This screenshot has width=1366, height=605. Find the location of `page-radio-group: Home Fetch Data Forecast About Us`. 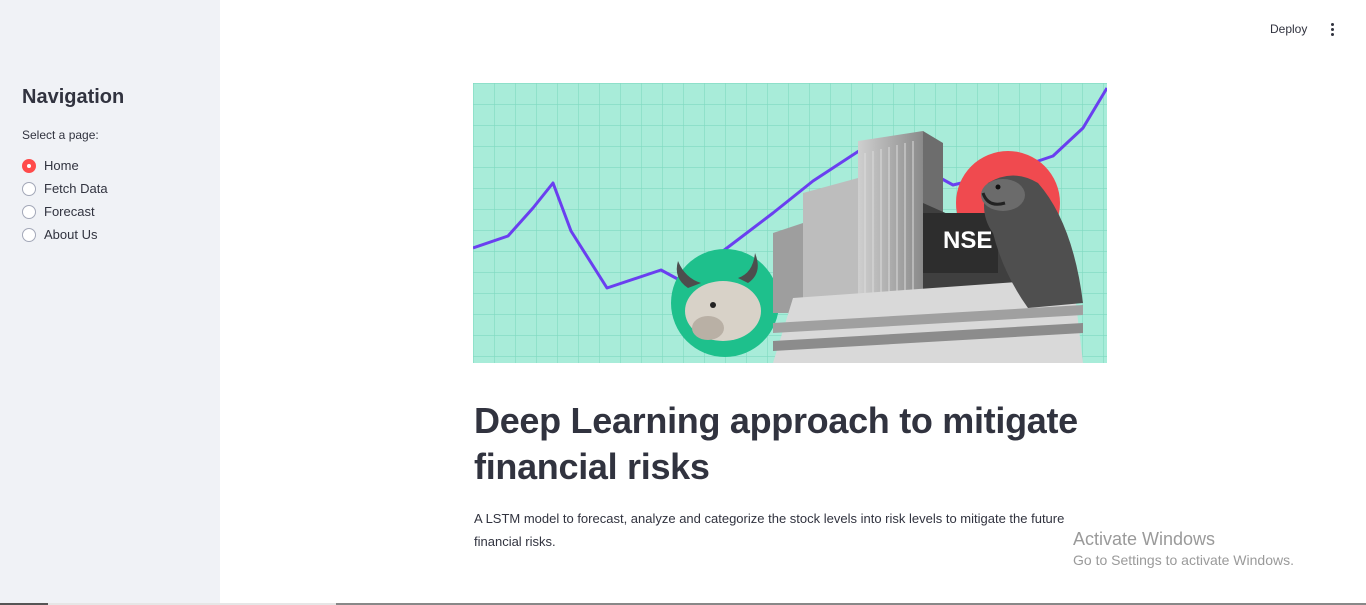

page-radio-group: Home Fetch Data Forecast About Us is located at coordinates (65, 200).